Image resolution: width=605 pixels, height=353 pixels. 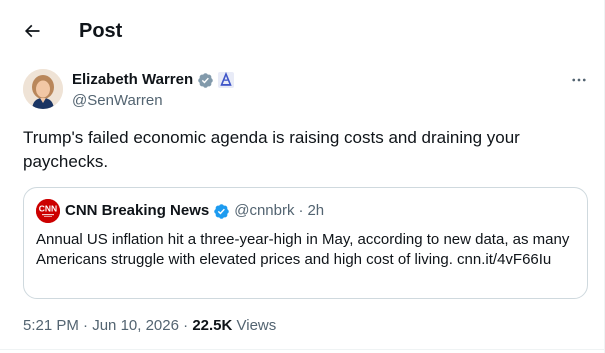 I want to click on divider, so click(x=302, y=349).